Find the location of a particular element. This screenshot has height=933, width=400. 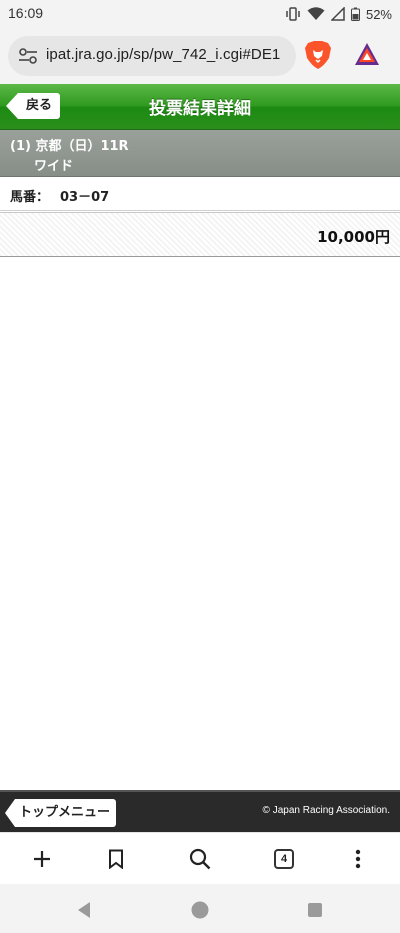

search-button is located at coordinates (200, 859).